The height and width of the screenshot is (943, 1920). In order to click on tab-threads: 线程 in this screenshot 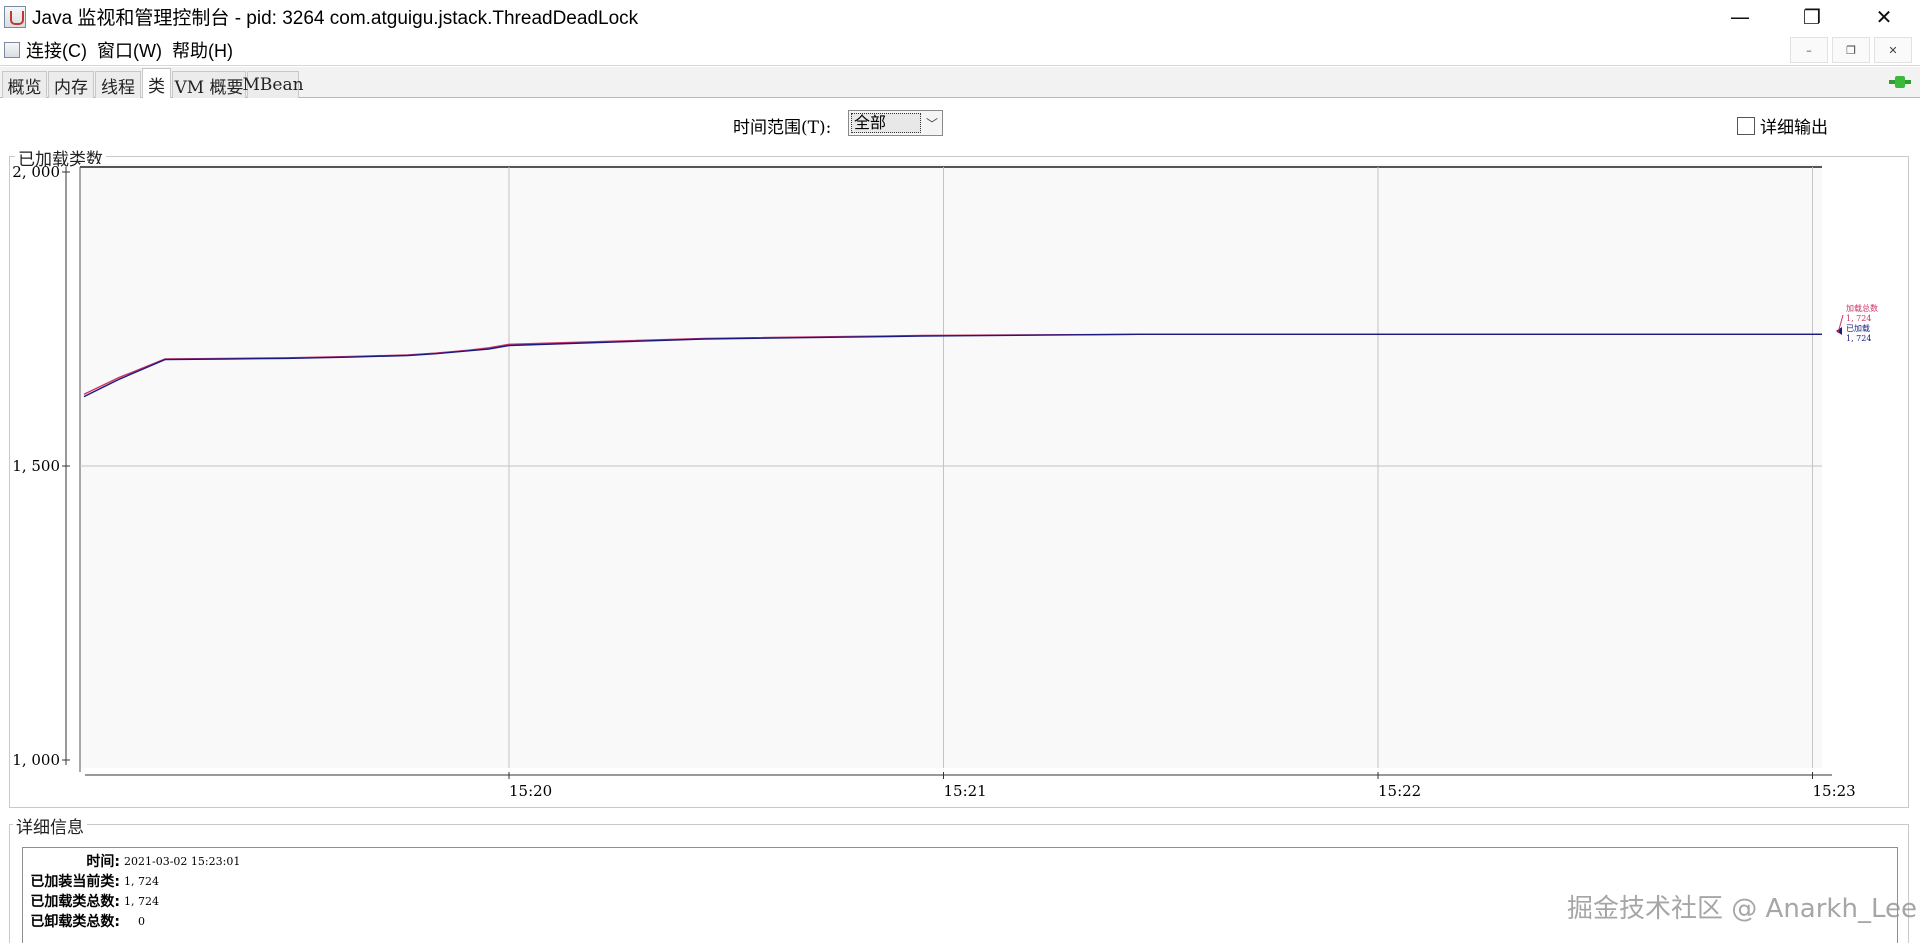, I will do `click(118, 84)`.